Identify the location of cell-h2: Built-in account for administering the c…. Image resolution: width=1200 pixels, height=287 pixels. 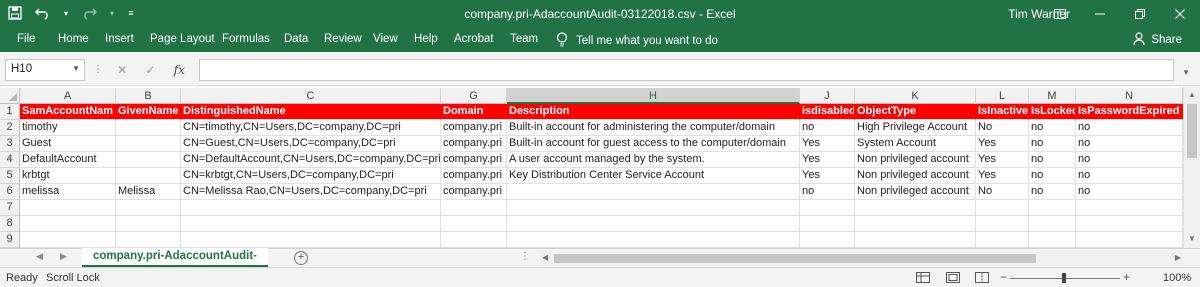
(653, 128).